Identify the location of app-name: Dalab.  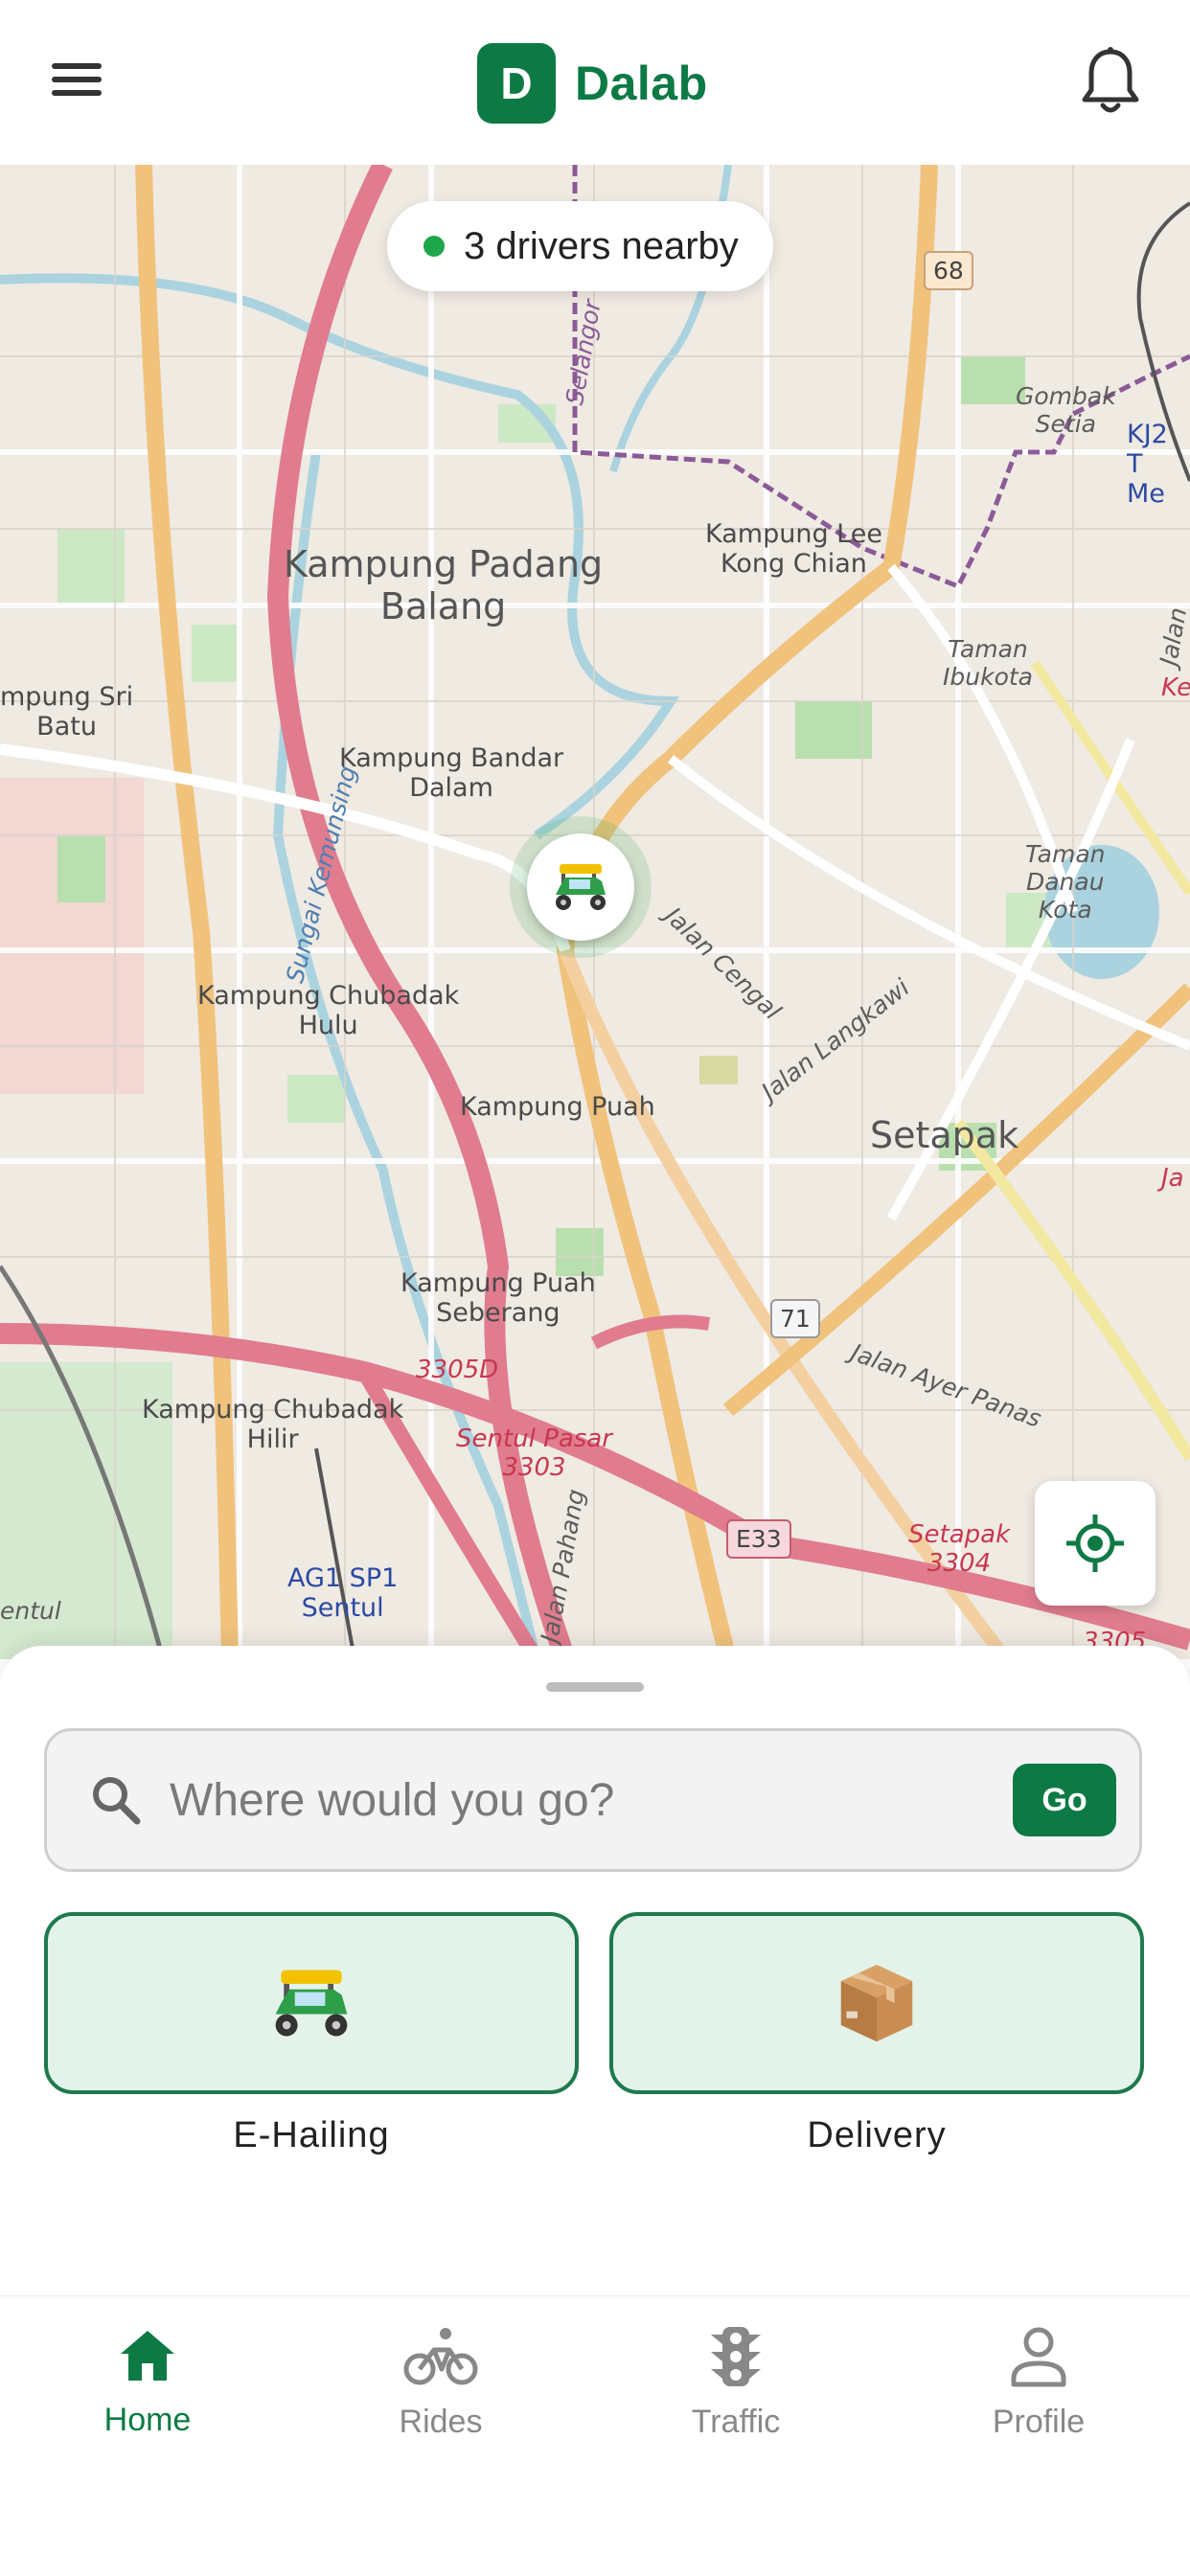
(641, 84).